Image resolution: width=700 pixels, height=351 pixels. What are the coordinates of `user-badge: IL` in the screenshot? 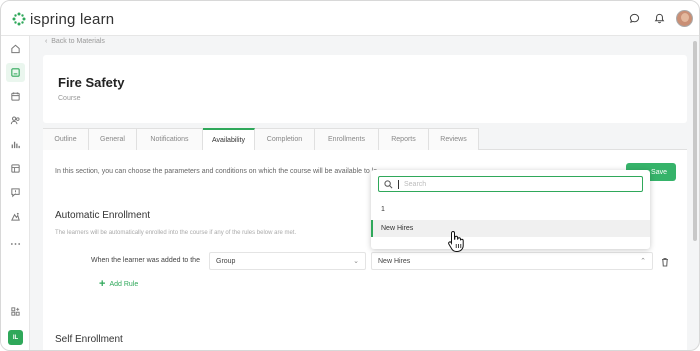 It's located at (15, 337).